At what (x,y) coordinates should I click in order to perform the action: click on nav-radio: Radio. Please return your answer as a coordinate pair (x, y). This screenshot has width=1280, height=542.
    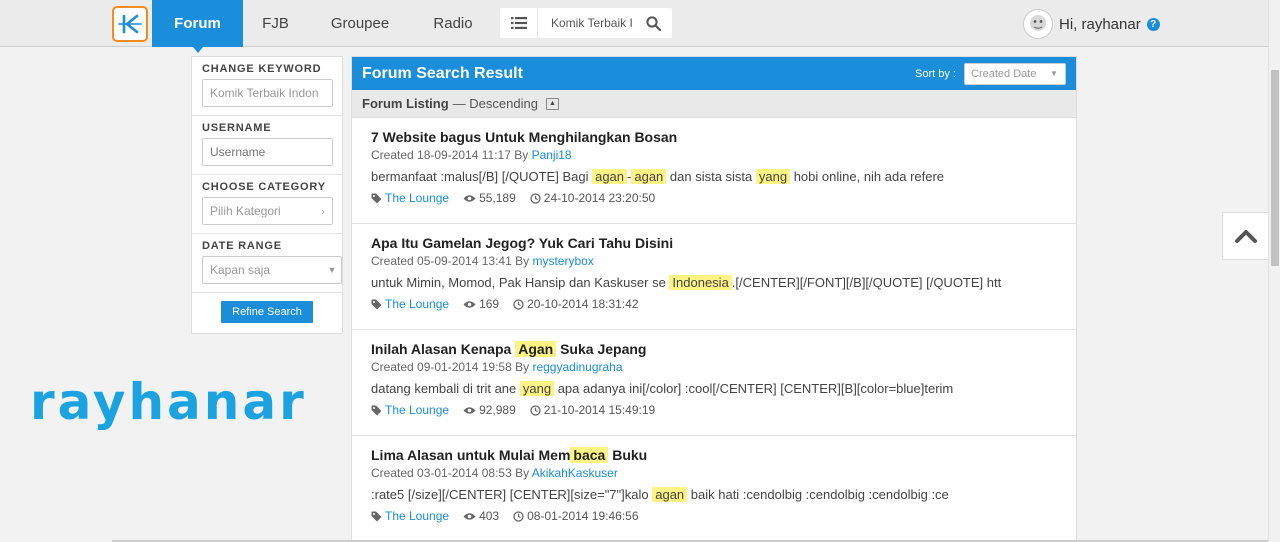
    Looking at the image, I should click on (453, 23).